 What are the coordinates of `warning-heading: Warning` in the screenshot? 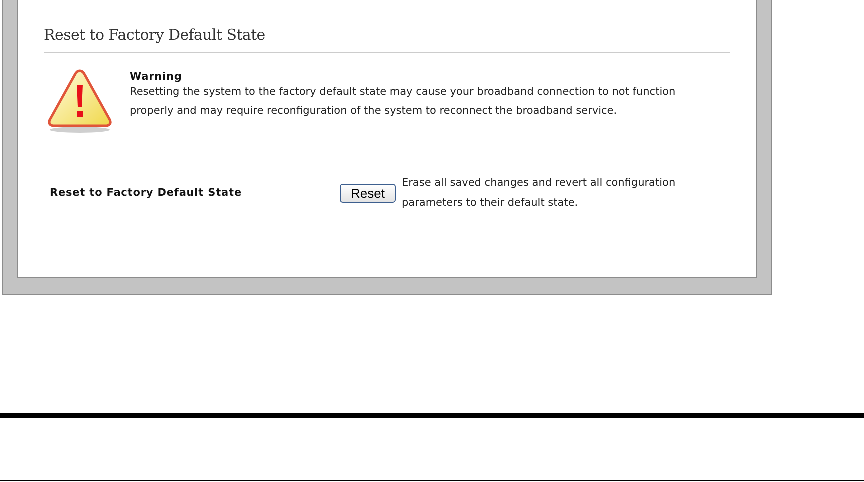 It's located at (157, 77).